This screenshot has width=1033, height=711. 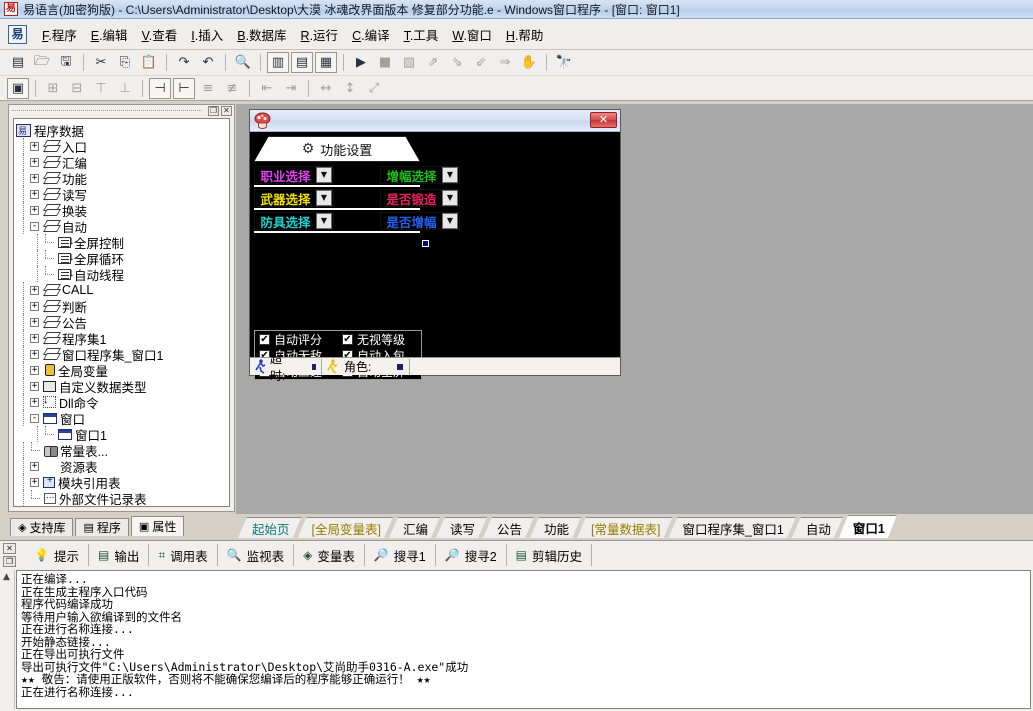 I want to click on doc-tab-3: 汇编, so click(x=414, y=527).